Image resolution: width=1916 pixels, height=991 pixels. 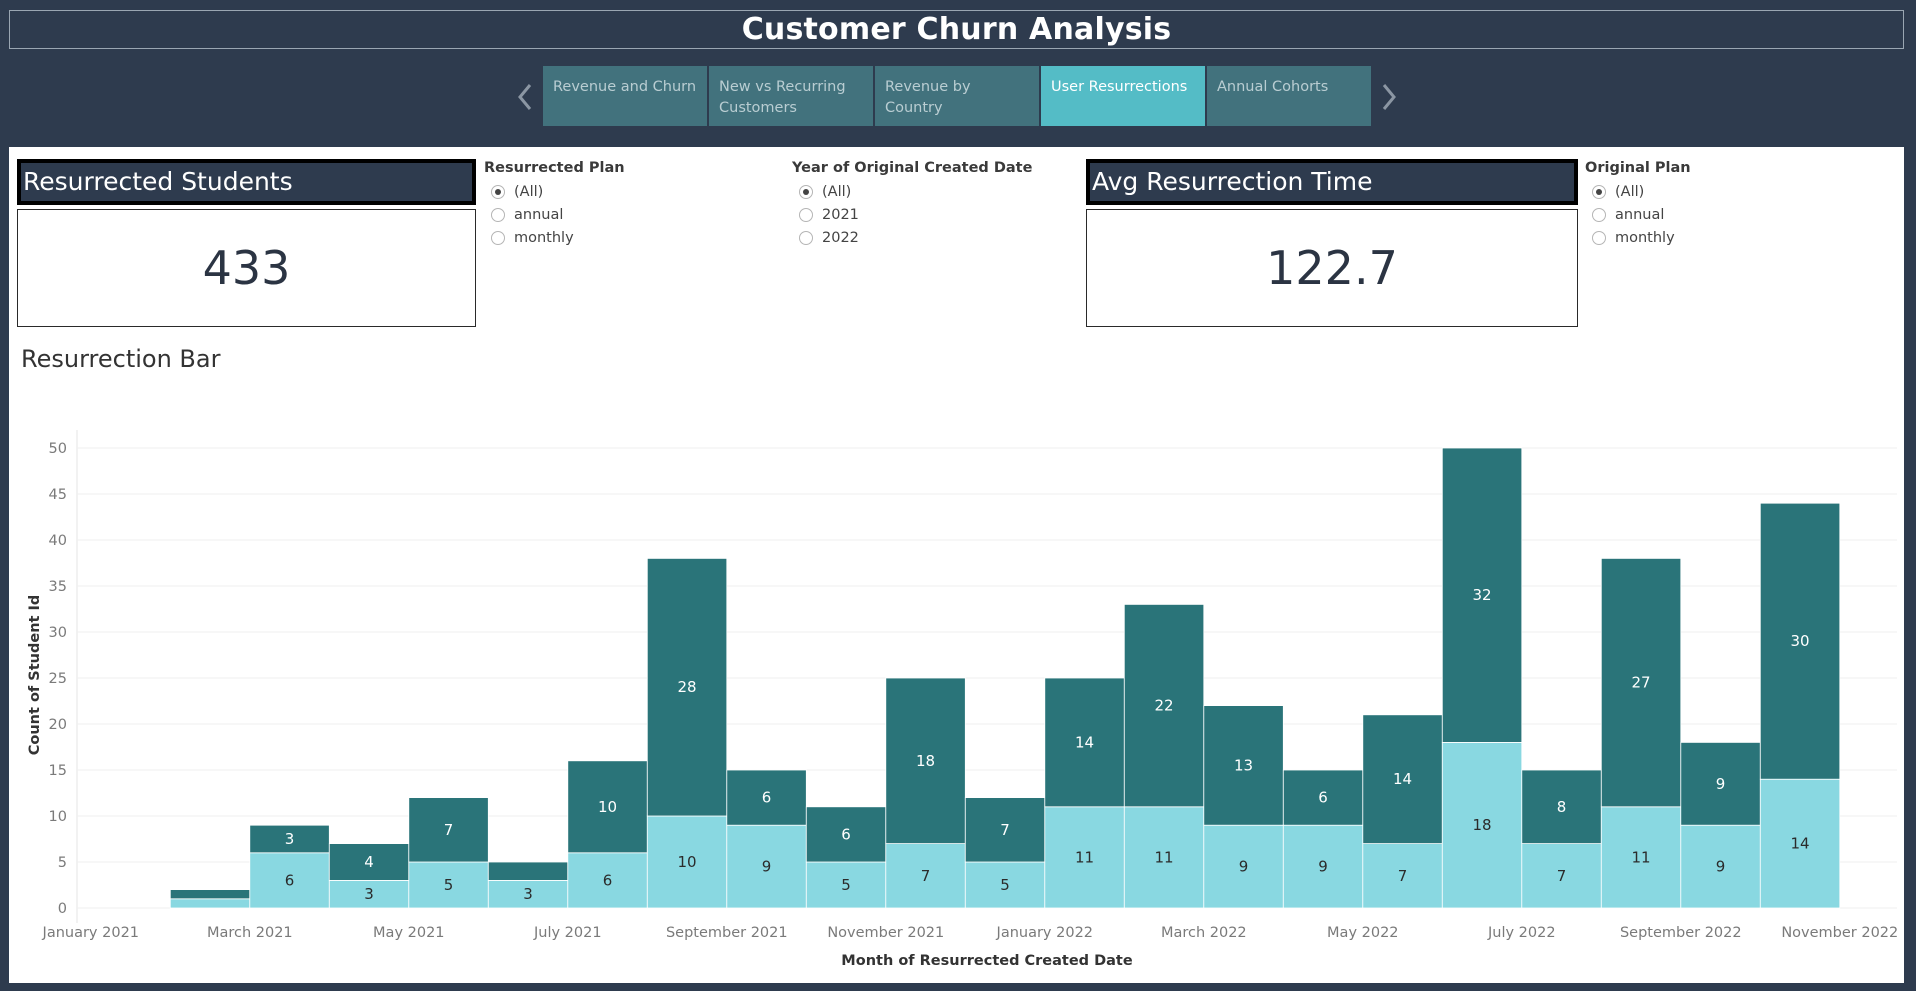 I want to click on y-tick-label: 15, so click(x=58, y=771).